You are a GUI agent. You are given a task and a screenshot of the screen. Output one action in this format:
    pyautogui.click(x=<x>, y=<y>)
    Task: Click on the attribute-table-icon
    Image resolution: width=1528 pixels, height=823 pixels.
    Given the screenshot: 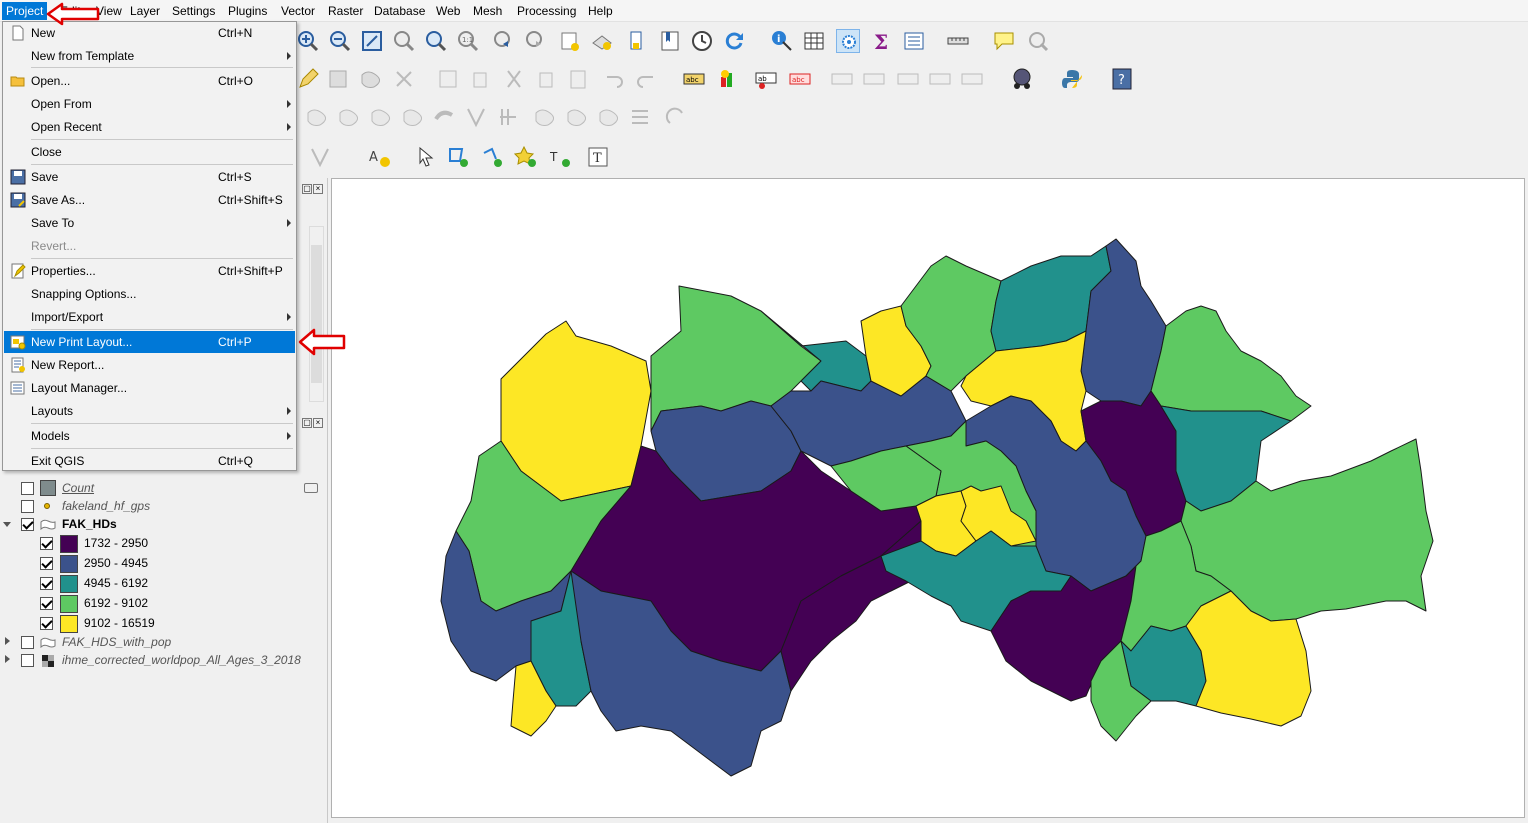 What is the action you would take?
    pyautogui.click(x=814, y=41)
    